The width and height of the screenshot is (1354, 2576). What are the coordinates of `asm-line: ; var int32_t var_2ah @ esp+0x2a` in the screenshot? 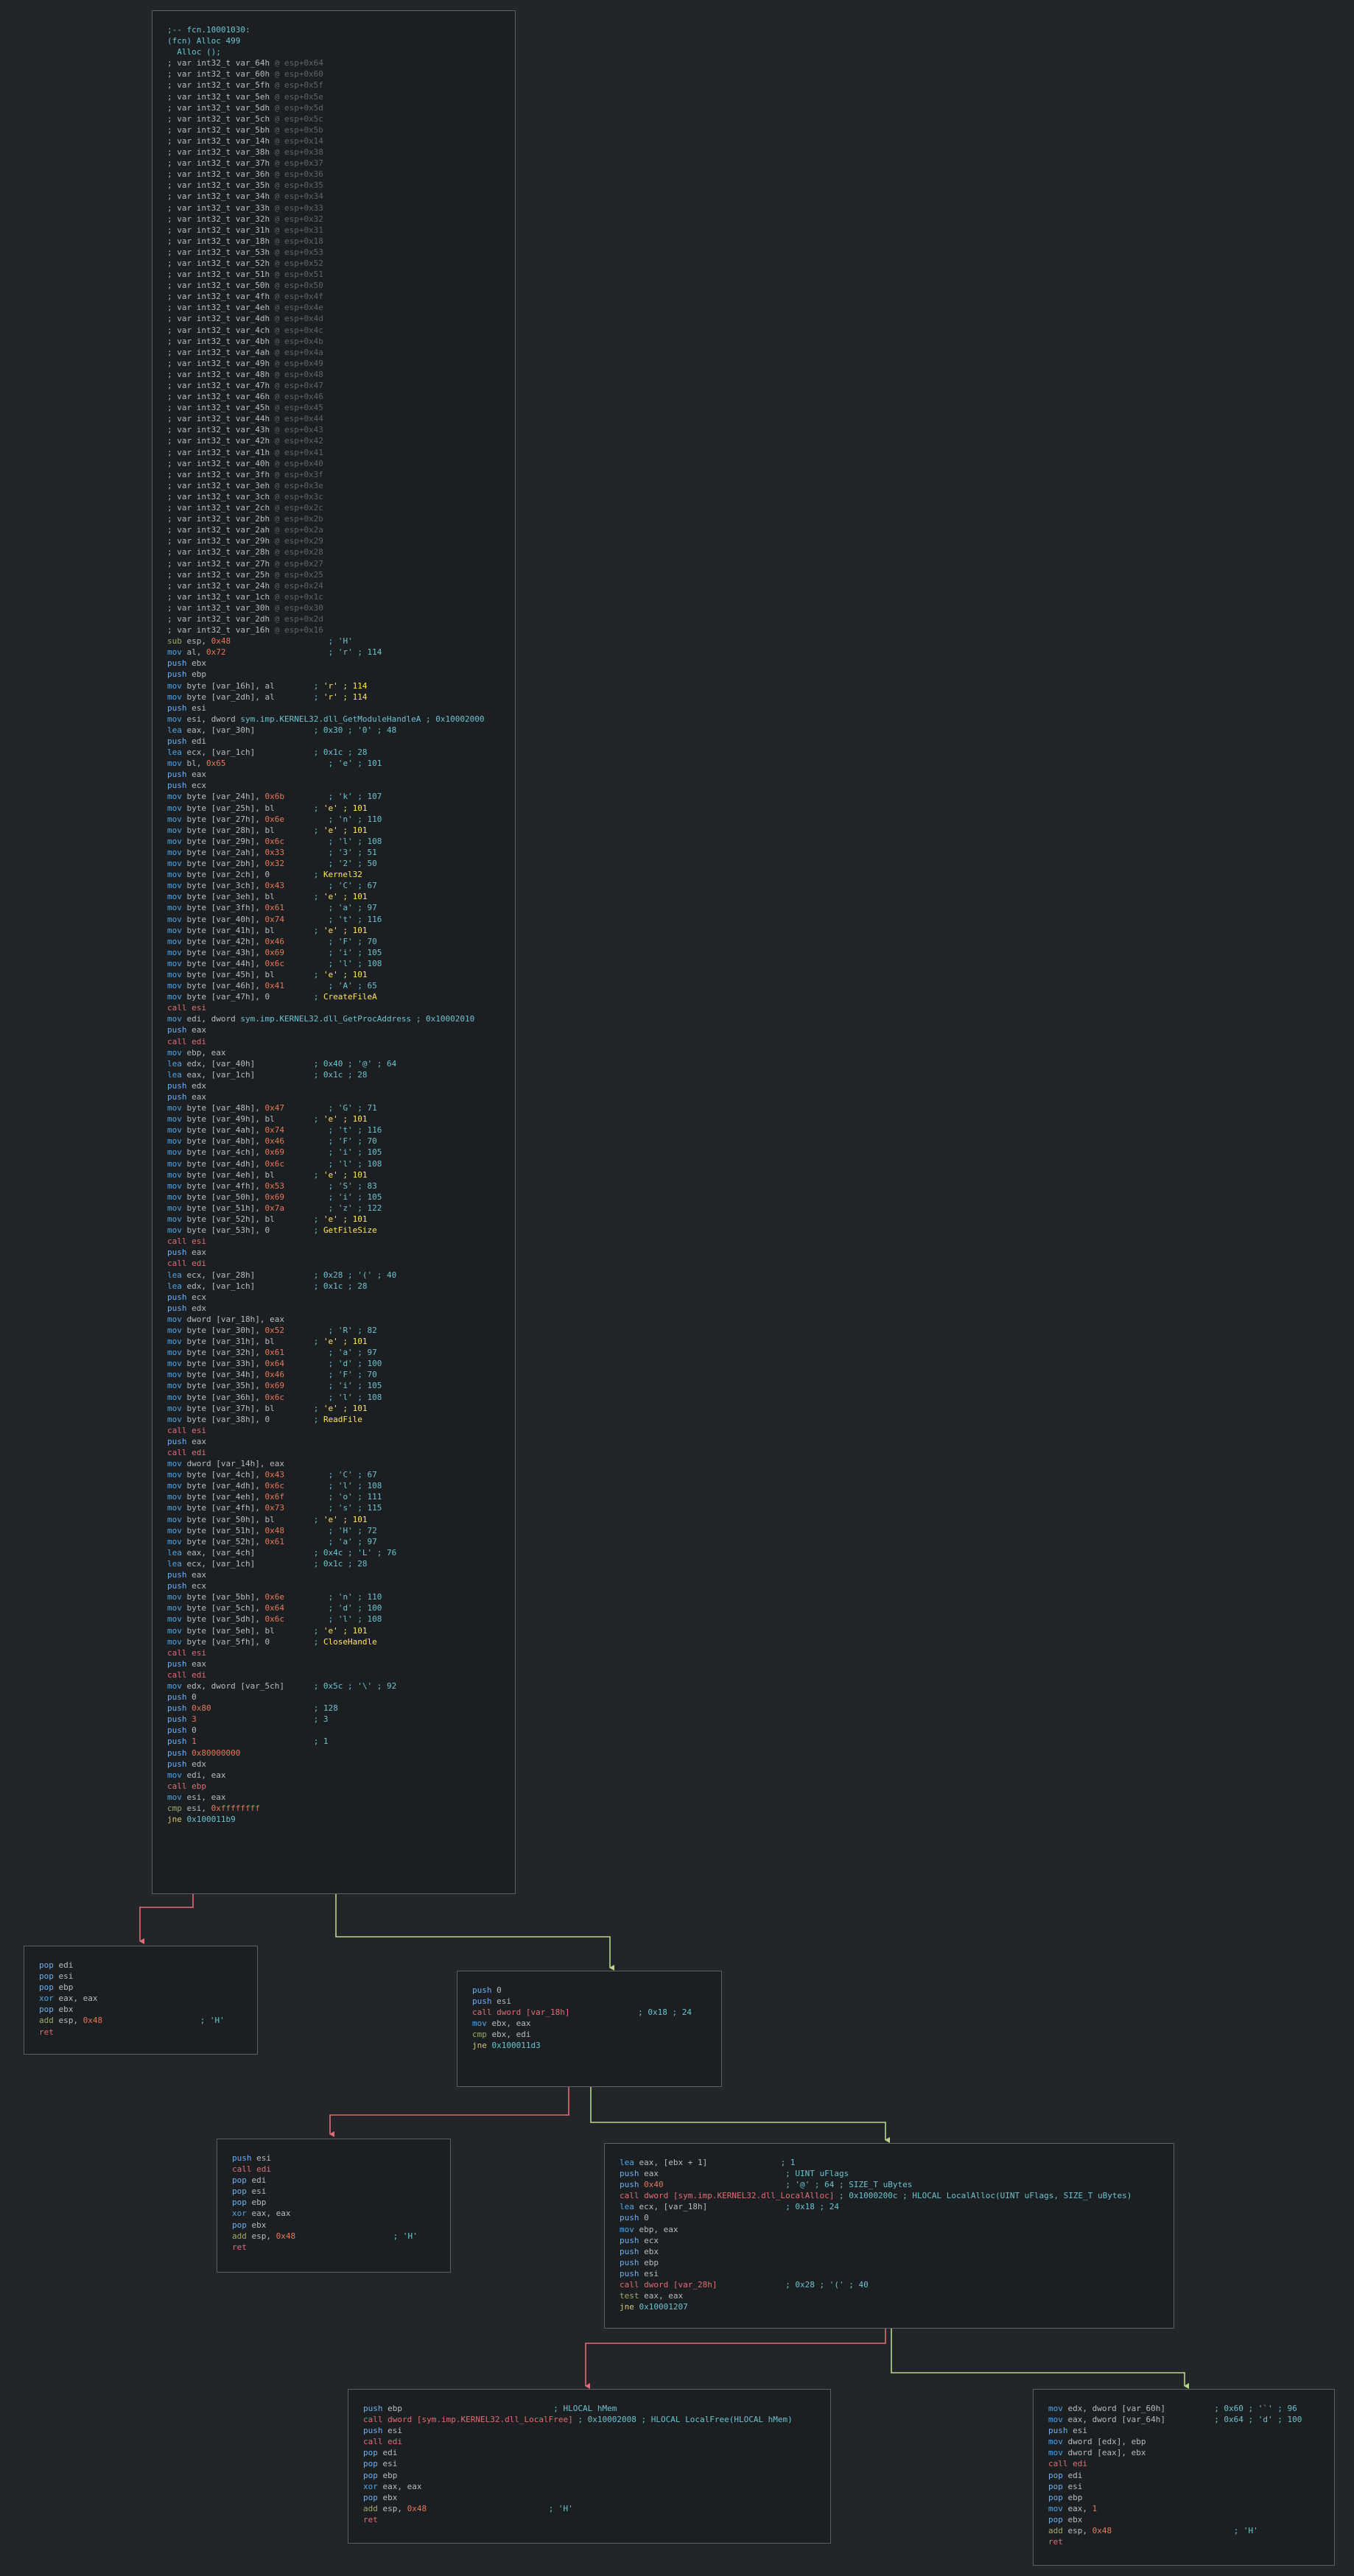 It's located at (333, 529).